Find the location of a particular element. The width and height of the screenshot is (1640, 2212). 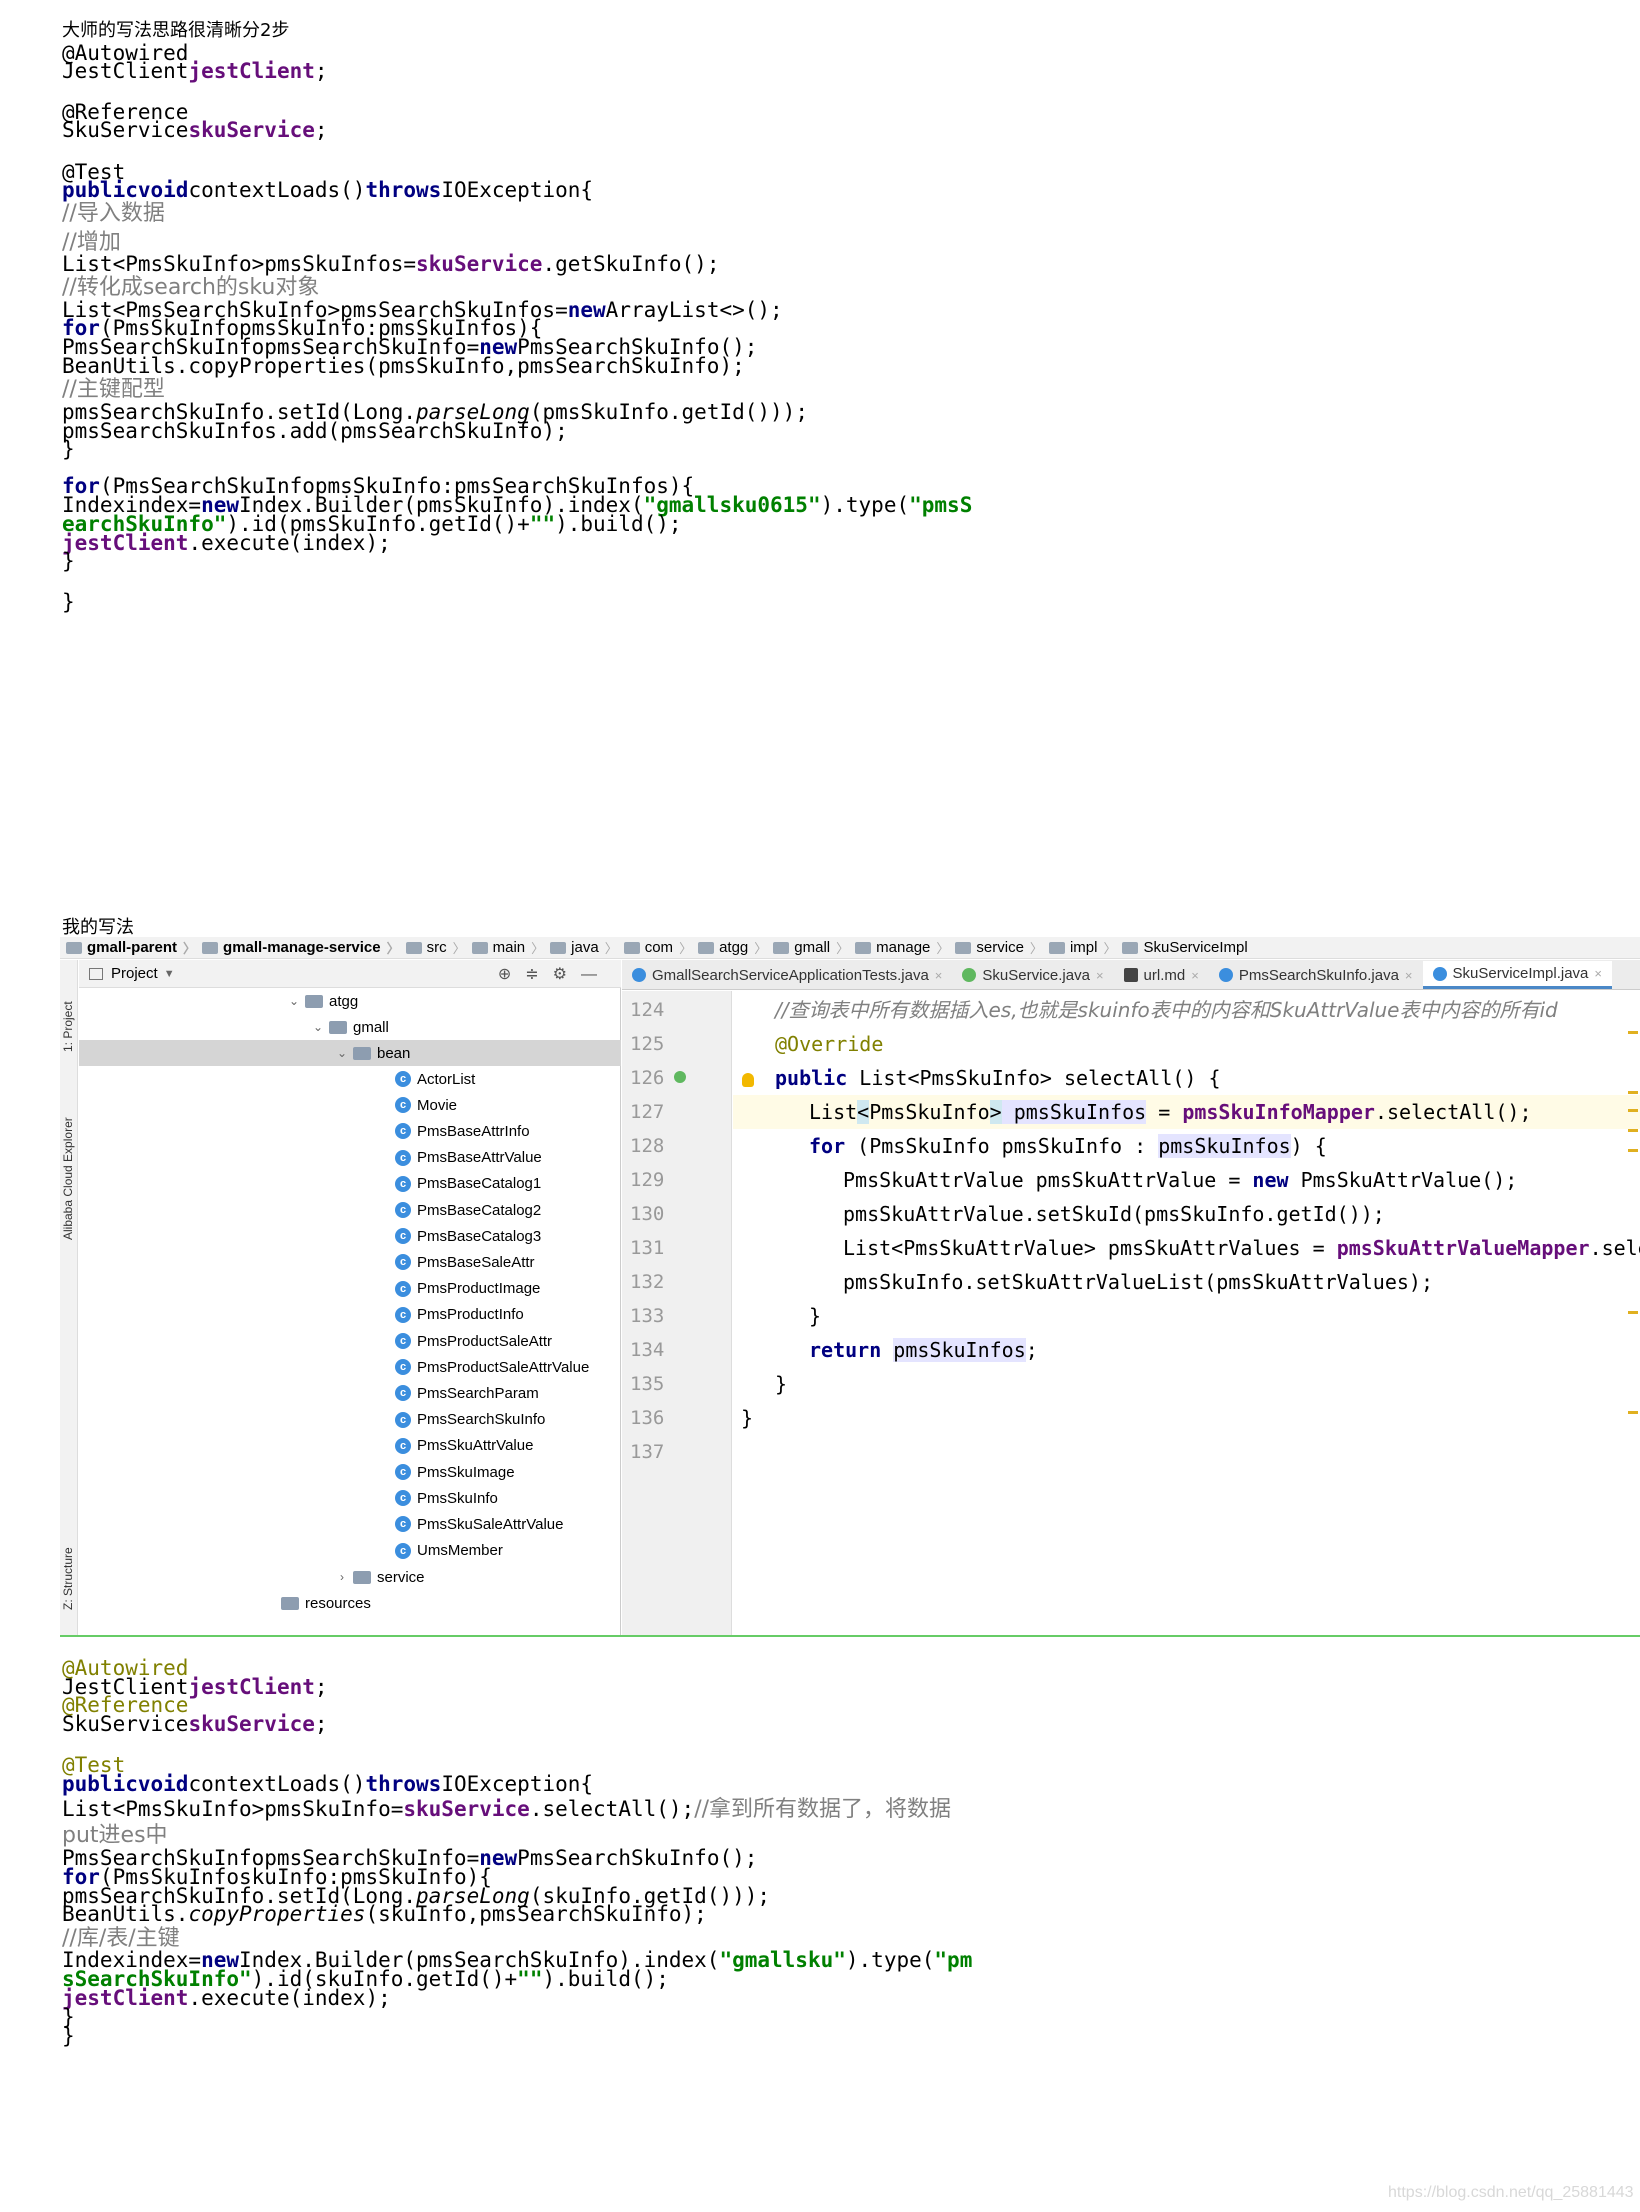

tree-item: c PmsBaseAttrInfo is located at coordinates (350, 1131).